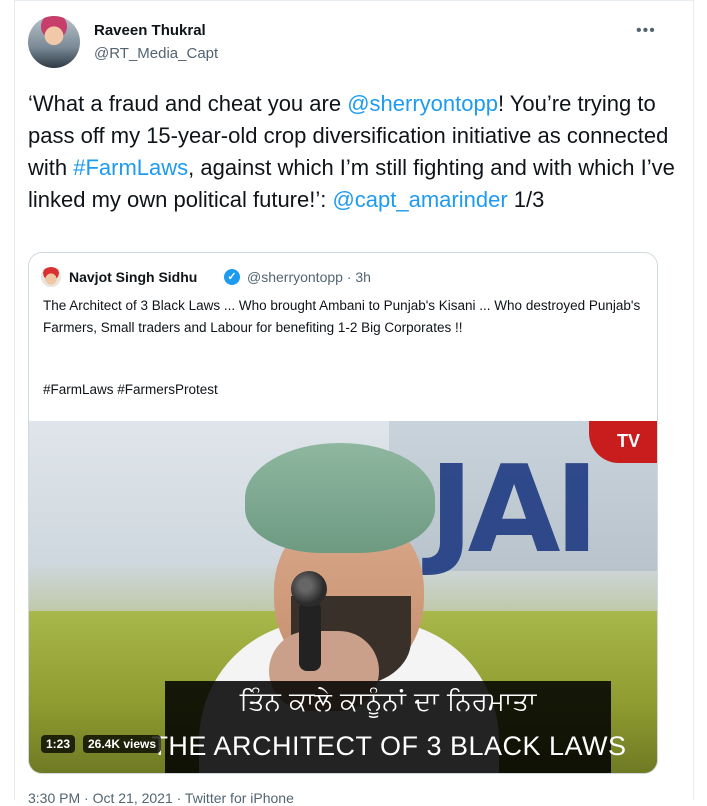 The width and height of the screenshot is (707, 806). I want to click on mention-link: @capt_amarinder, so click(419, 199).